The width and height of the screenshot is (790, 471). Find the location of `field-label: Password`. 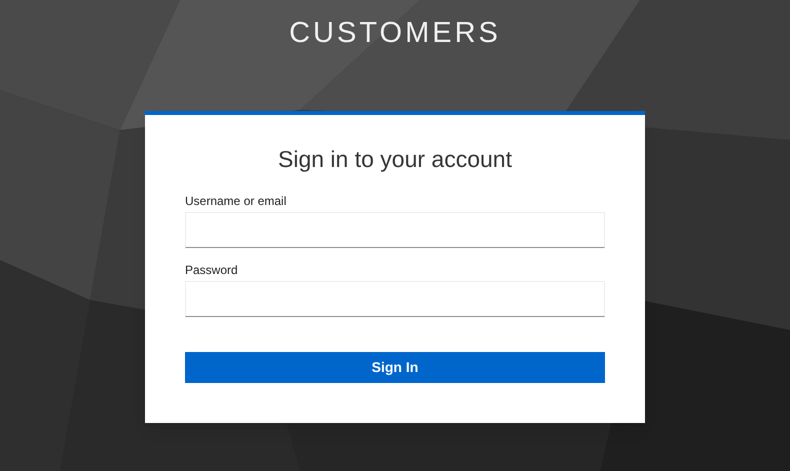

field-label: Password is located at coordinates (211, 270).